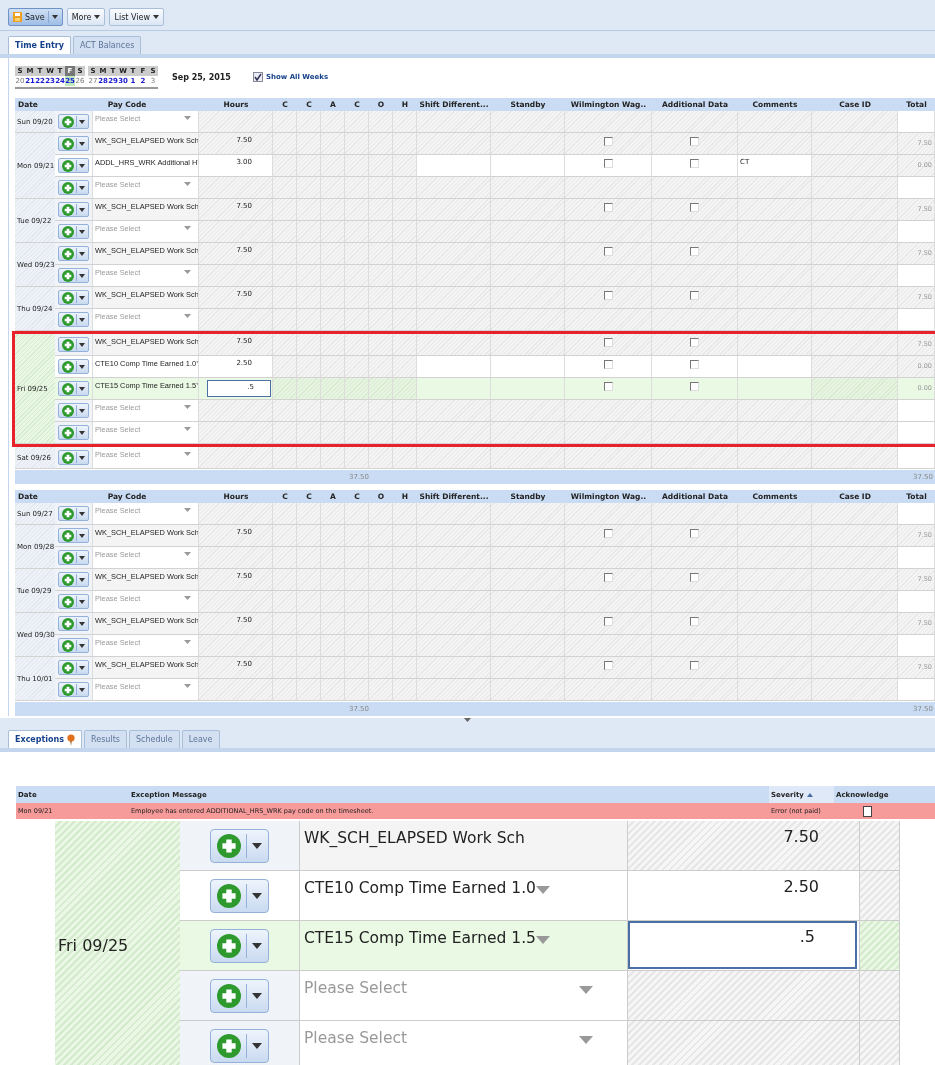 This screenshot has height=1065, width=935. What do you see at coordinates (257, 77) in the screenshot?
I see `show-all-weeks-checkbox` at bounding box center [257, 77].